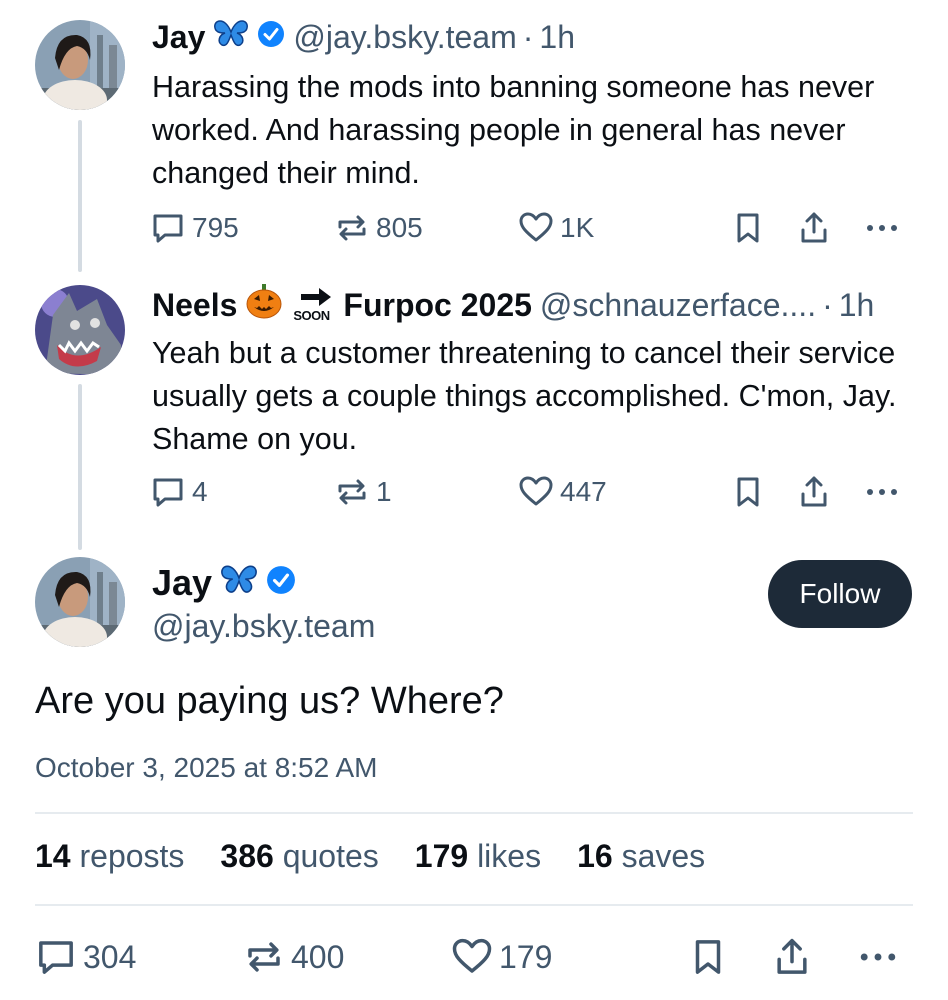 The height and width of the screenshot is (1000, 948). I want to click on post-header: Jay @jay.bsky.team · 1h, so click(363, 37).